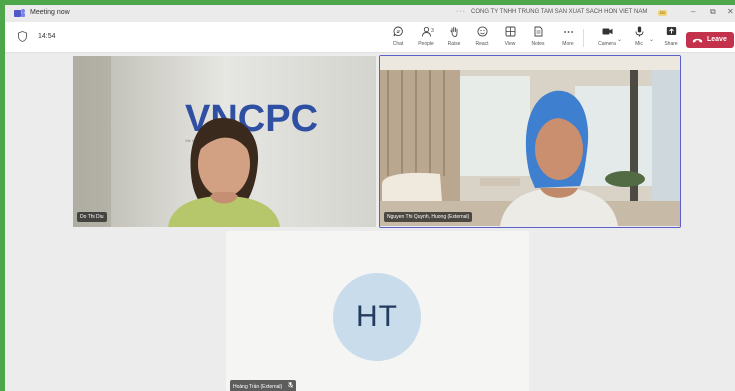  I want to click on camera-options-chevron-icon: ⌄, so click(619, 39).